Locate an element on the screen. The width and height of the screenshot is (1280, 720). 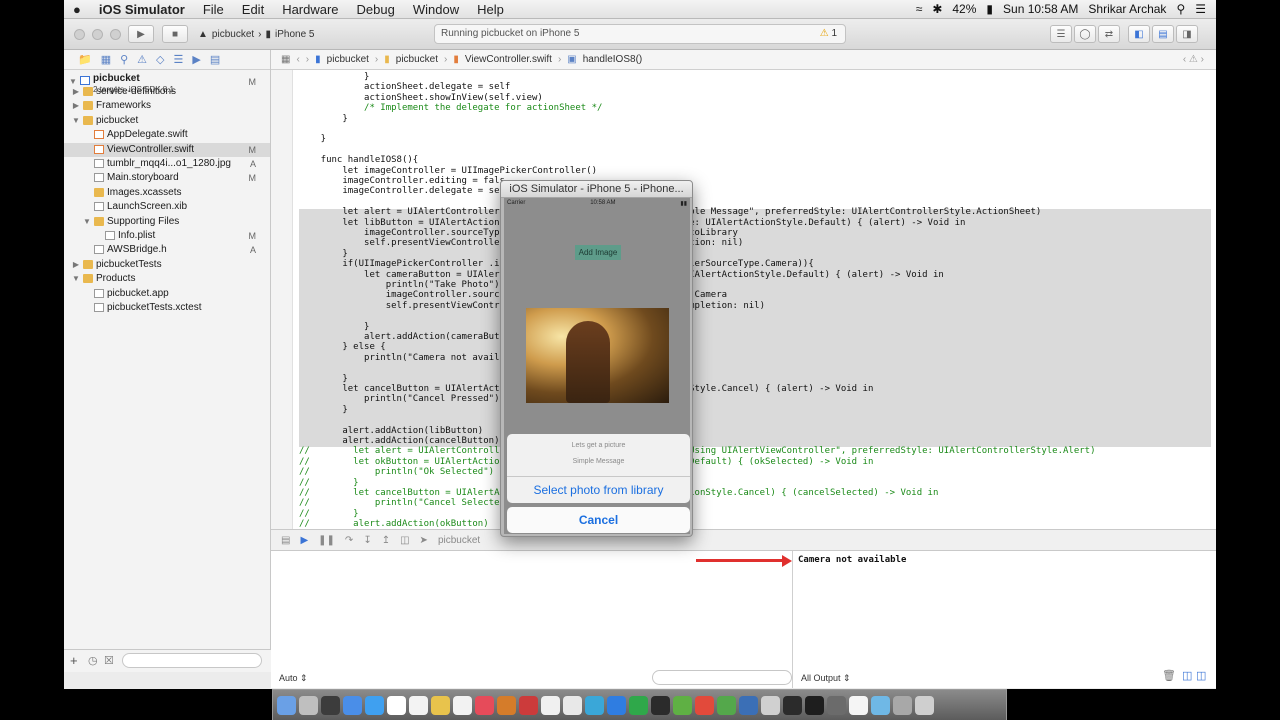
test-icon: ◇ is located at coordinates (160, 59).